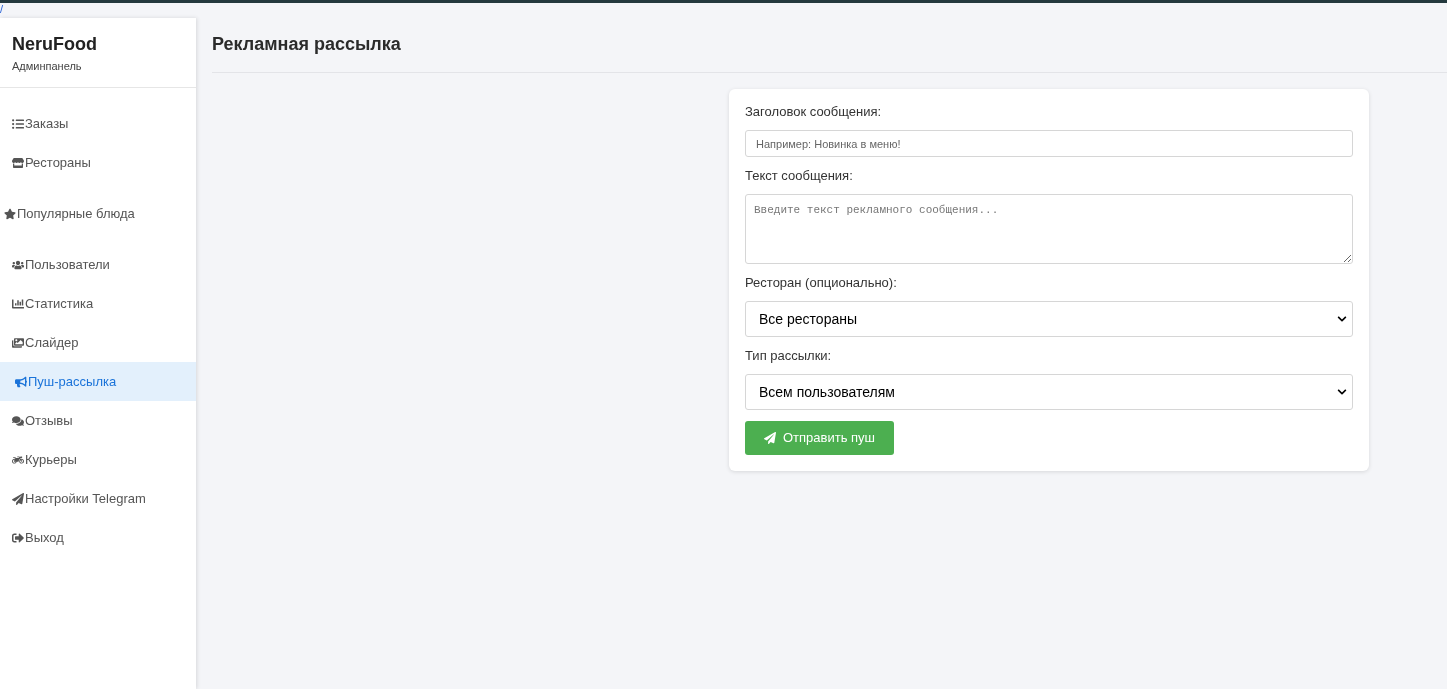 Image resolution: width=1447 pixels, height=689 pixels. Describe the element at coordinates (18, 342) in the screenshot. I see `images-icon` at that location.